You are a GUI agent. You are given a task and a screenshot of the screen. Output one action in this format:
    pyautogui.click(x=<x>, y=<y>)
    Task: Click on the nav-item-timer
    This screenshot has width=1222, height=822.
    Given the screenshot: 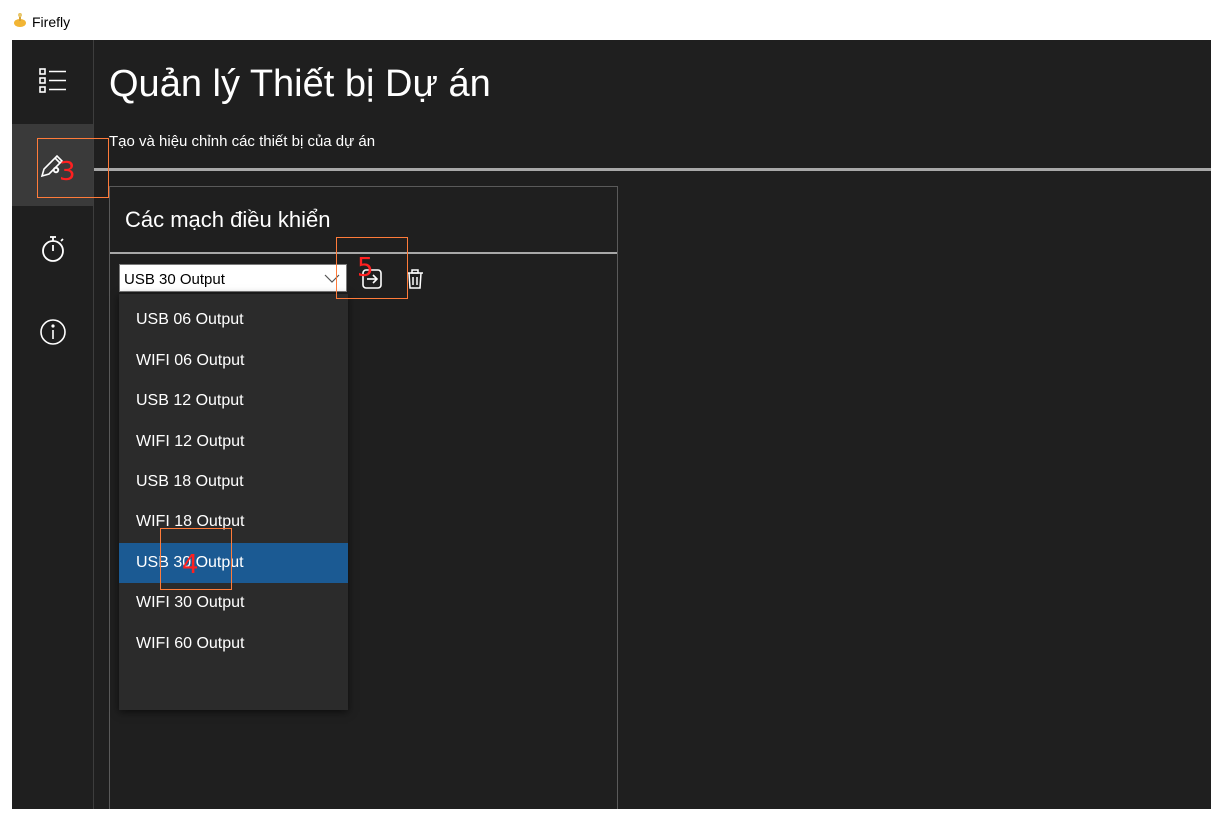 What is the action you would take?
    pyautogui.click(x=52, y=249)
    